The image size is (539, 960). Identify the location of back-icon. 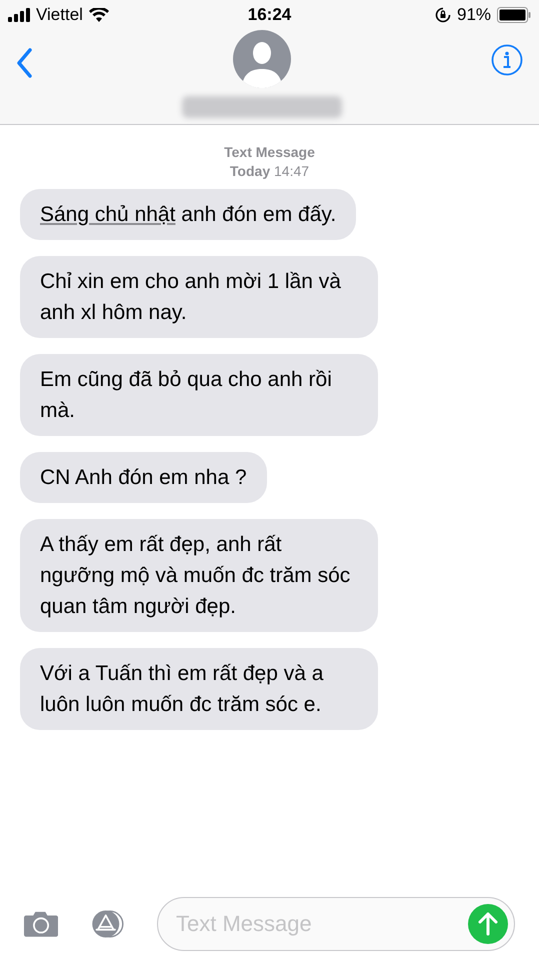
(24, 63).